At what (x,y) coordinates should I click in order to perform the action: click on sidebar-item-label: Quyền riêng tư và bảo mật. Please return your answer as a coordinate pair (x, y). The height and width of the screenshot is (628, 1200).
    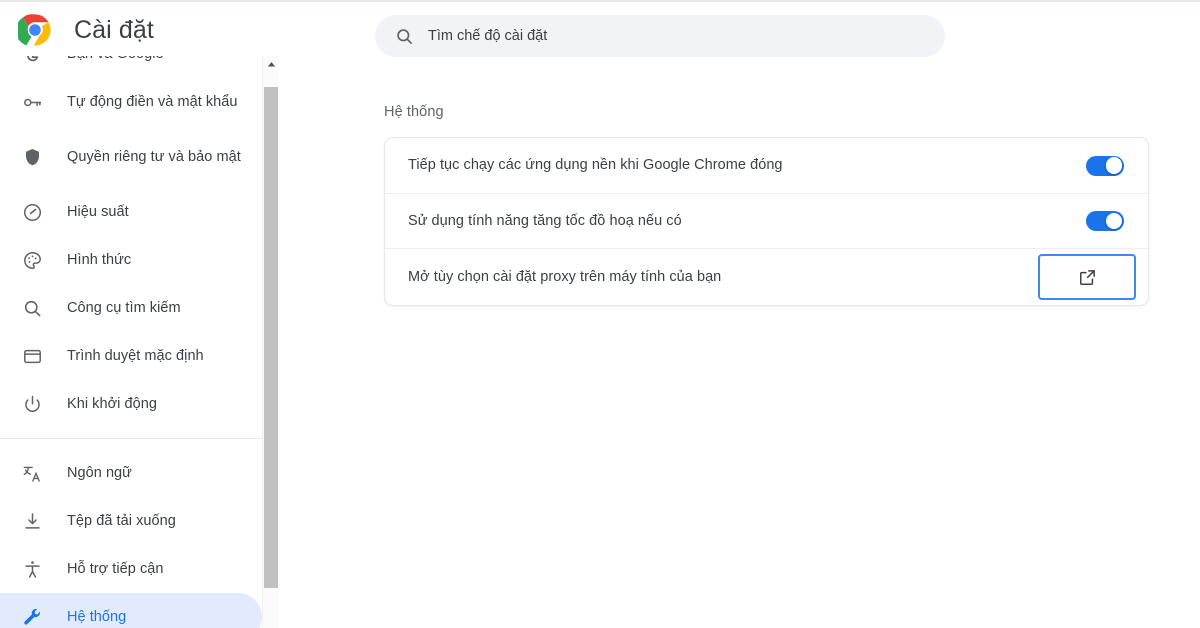
    Looking at the image, I should click on (154, 156).